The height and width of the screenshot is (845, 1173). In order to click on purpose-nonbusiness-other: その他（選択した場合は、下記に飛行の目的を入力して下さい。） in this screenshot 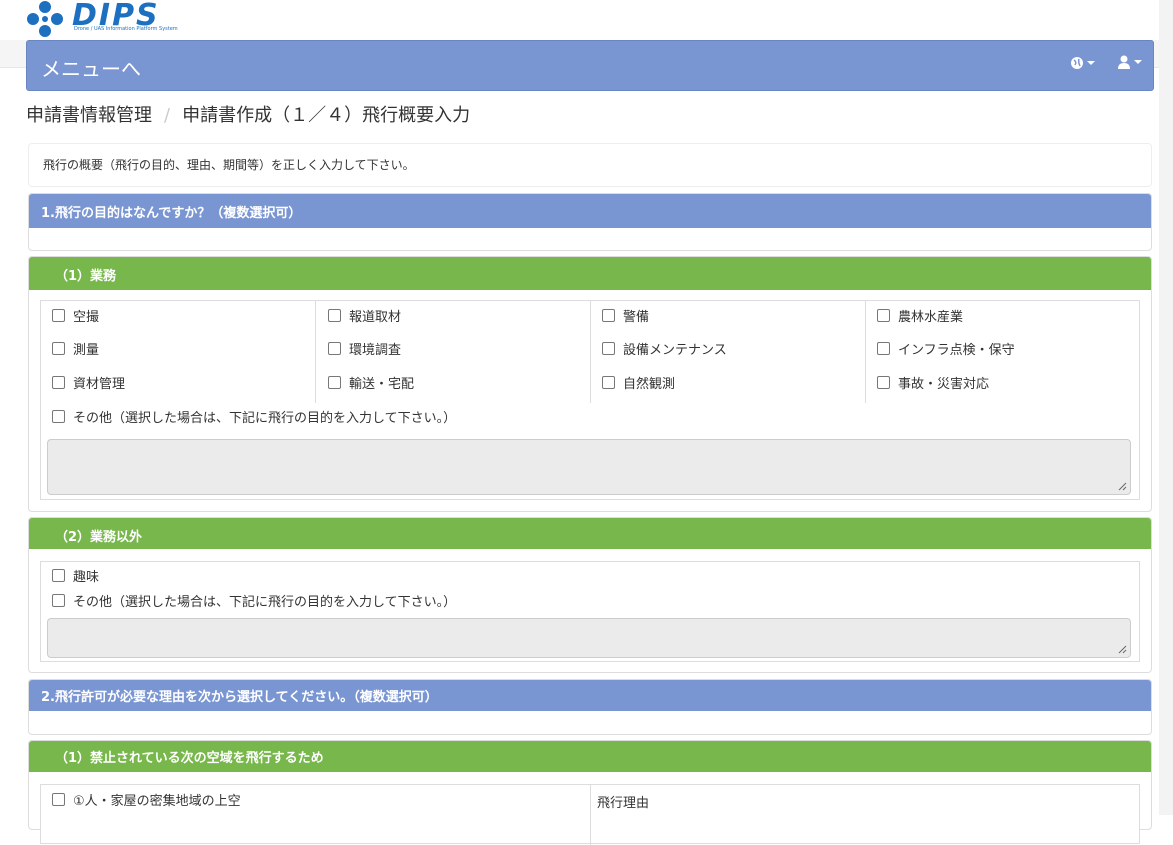, I will do `click(254, 600)`.